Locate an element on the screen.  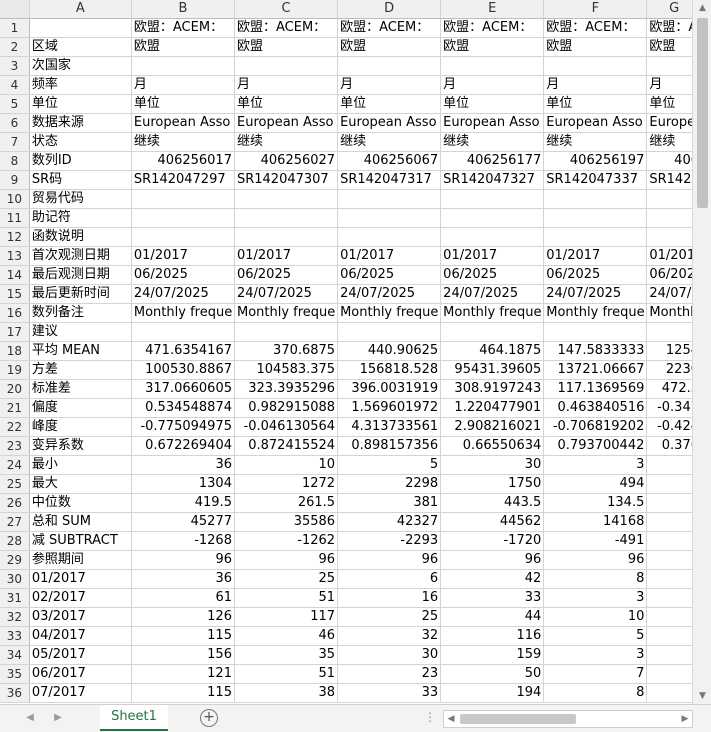
row-header: 21 is located at coordinates (15, 408).